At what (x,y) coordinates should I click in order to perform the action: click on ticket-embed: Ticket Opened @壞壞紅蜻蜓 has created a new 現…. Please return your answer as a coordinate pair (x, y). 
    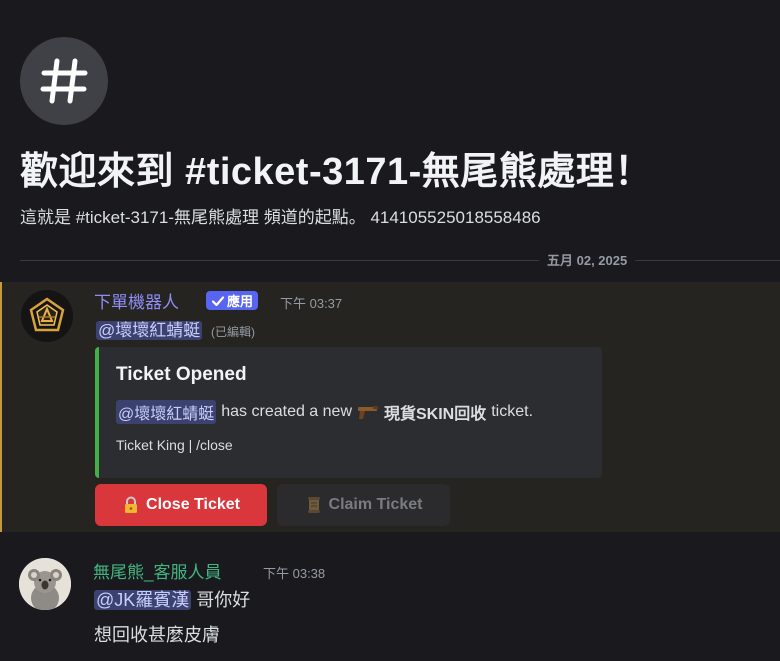
    Looking at the image, I should click on (348, 412).